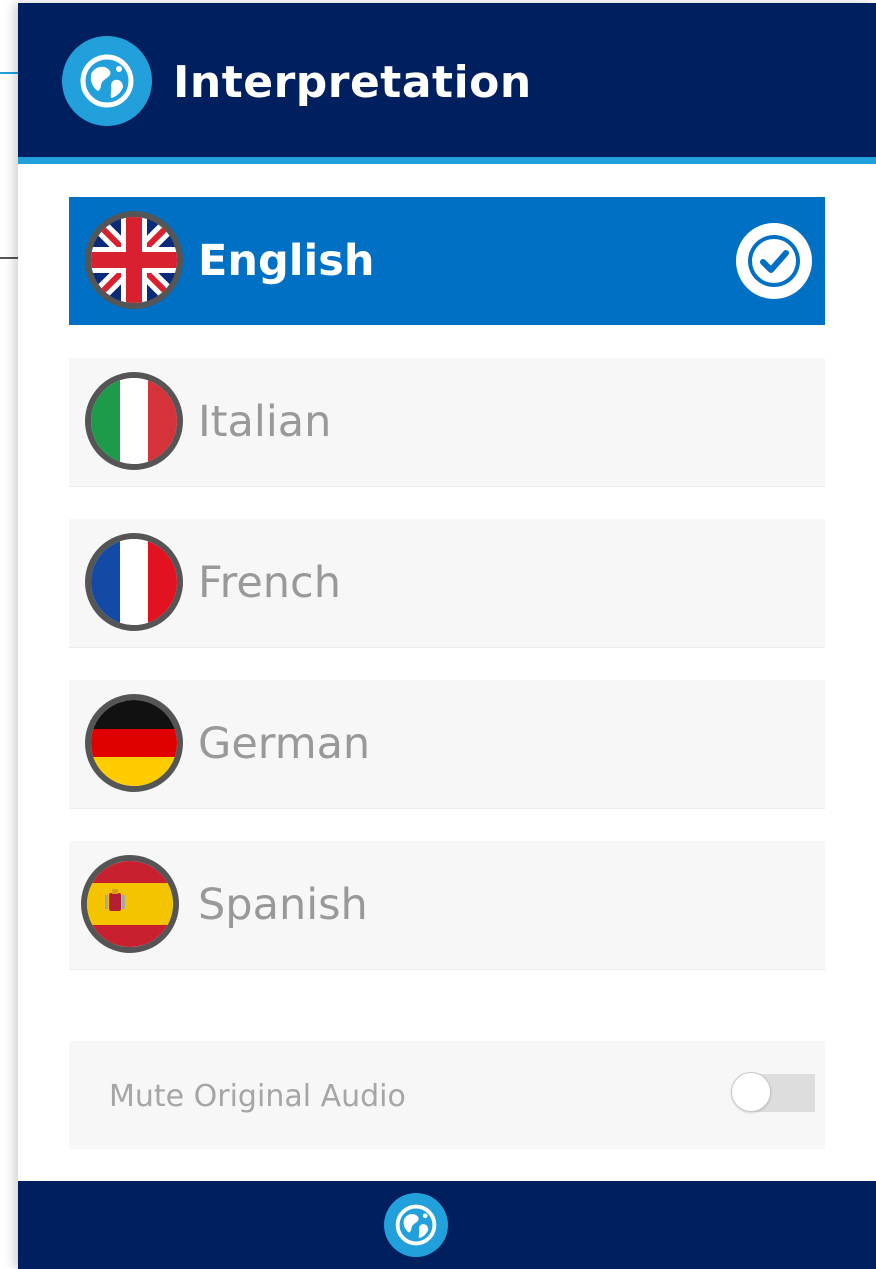  Describe the element at coordinates (447, 744) in the screenshot. I see `language-option-german: German` at that location.